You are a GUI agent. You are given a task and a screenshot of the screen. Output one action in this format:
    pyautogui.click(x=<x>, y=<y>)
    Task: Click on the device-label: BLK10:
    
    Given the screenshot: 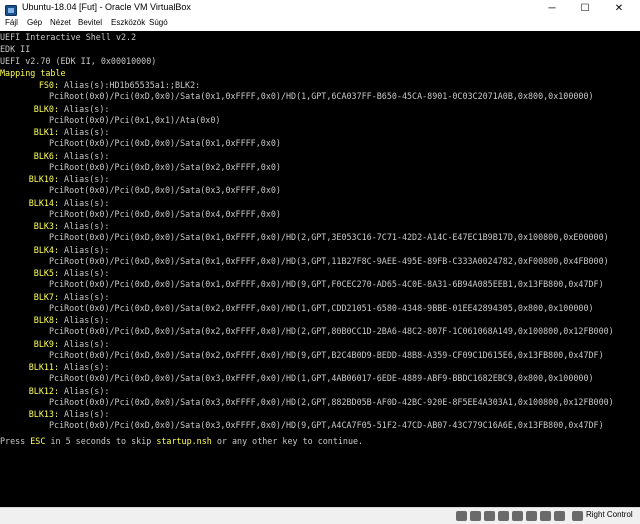 What is the action you would take?
    pyautogui.click(x=43, y=179)
    